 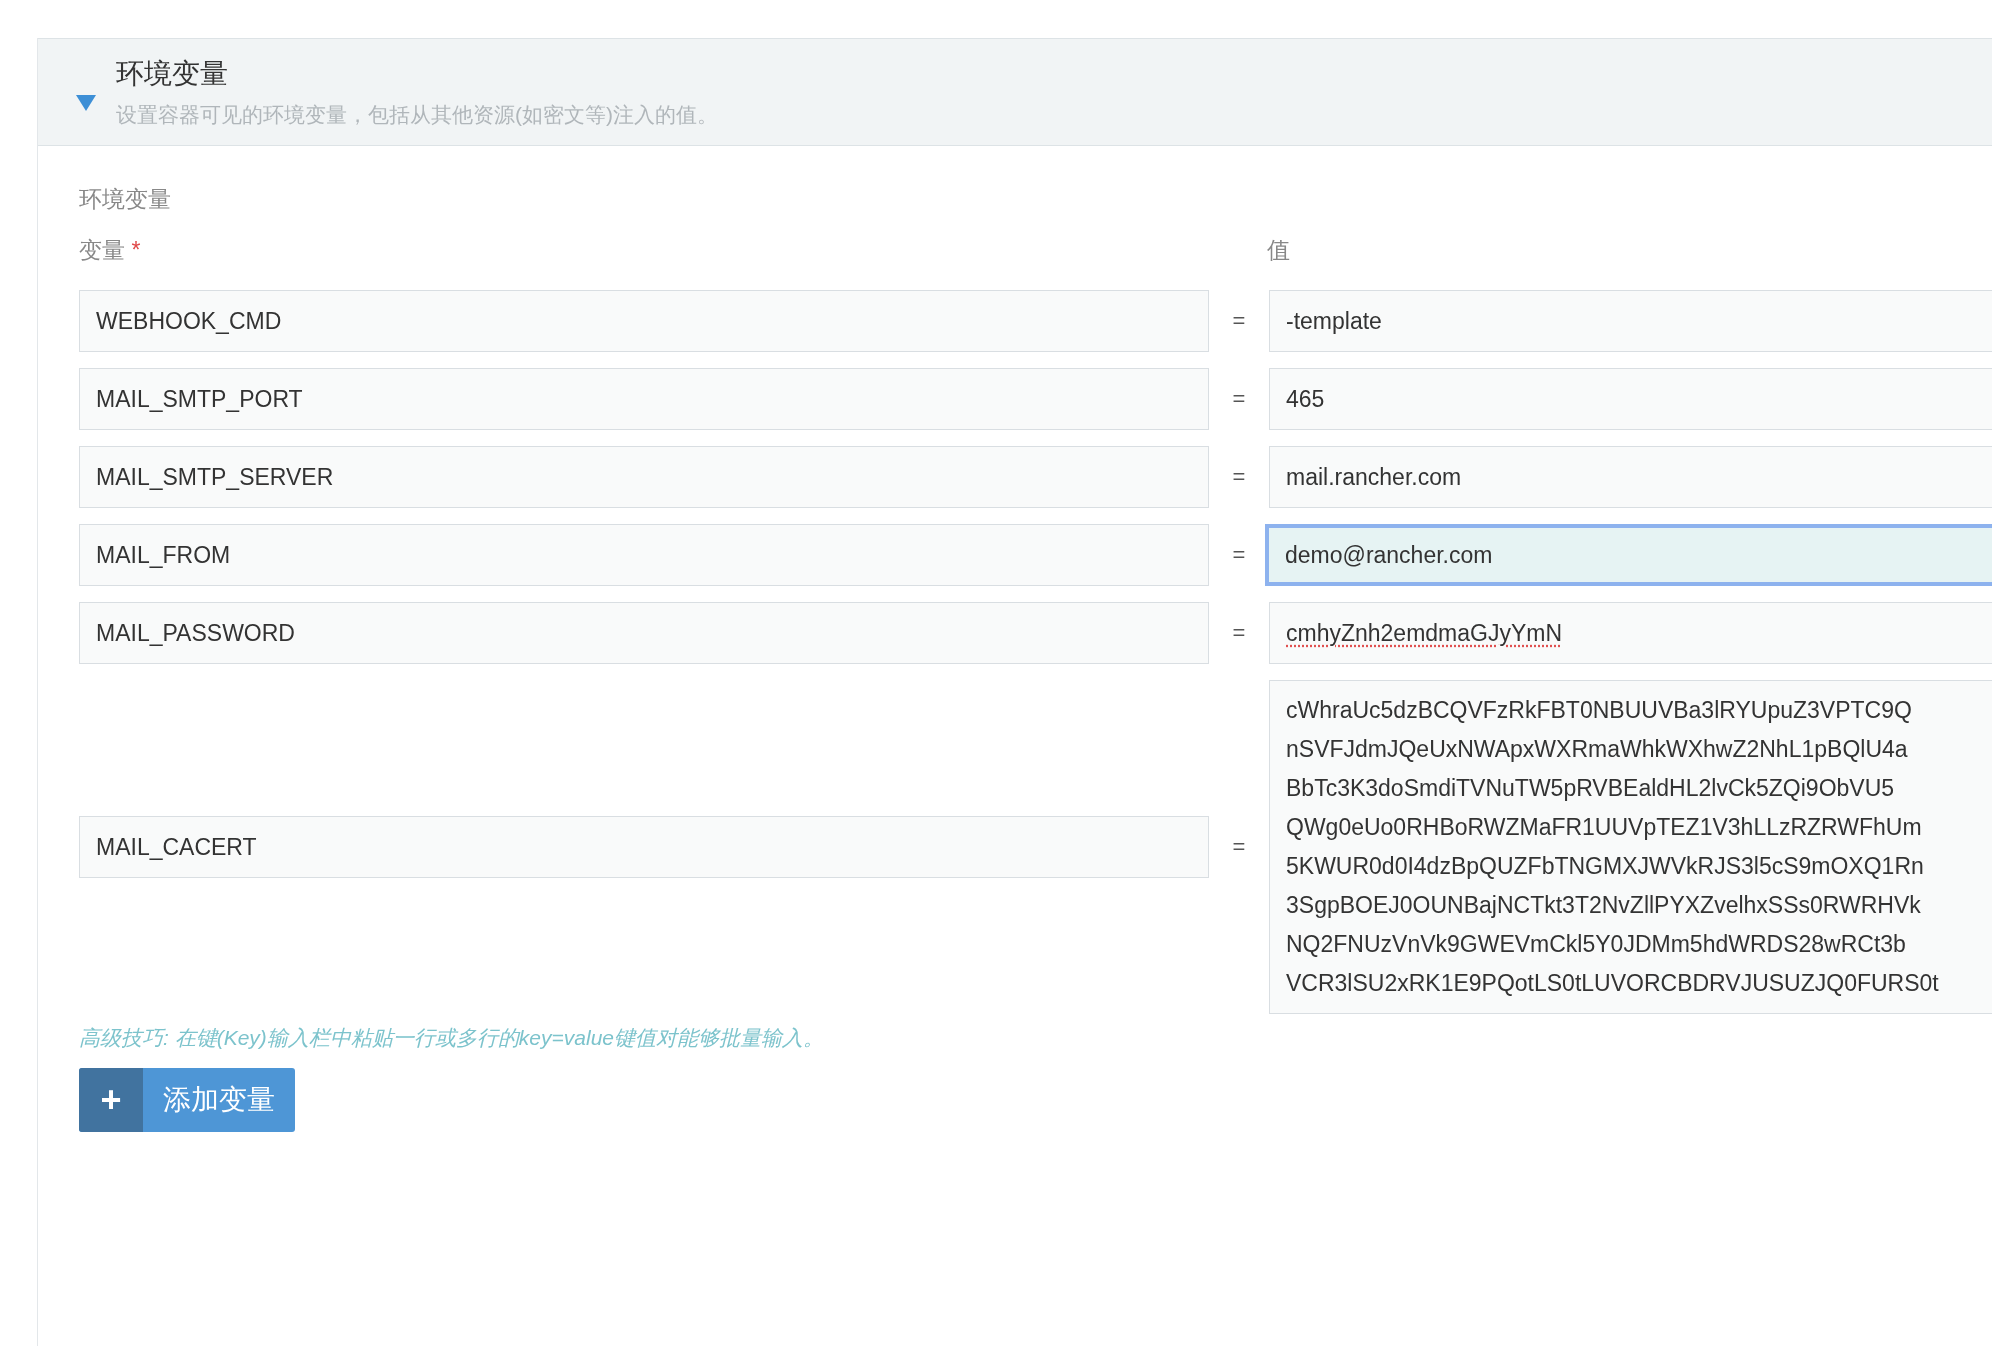 What do you see at coordinates (1630, 399) in the screenshot?
I see `value-field: 465` at bounding box center [1630, 399].